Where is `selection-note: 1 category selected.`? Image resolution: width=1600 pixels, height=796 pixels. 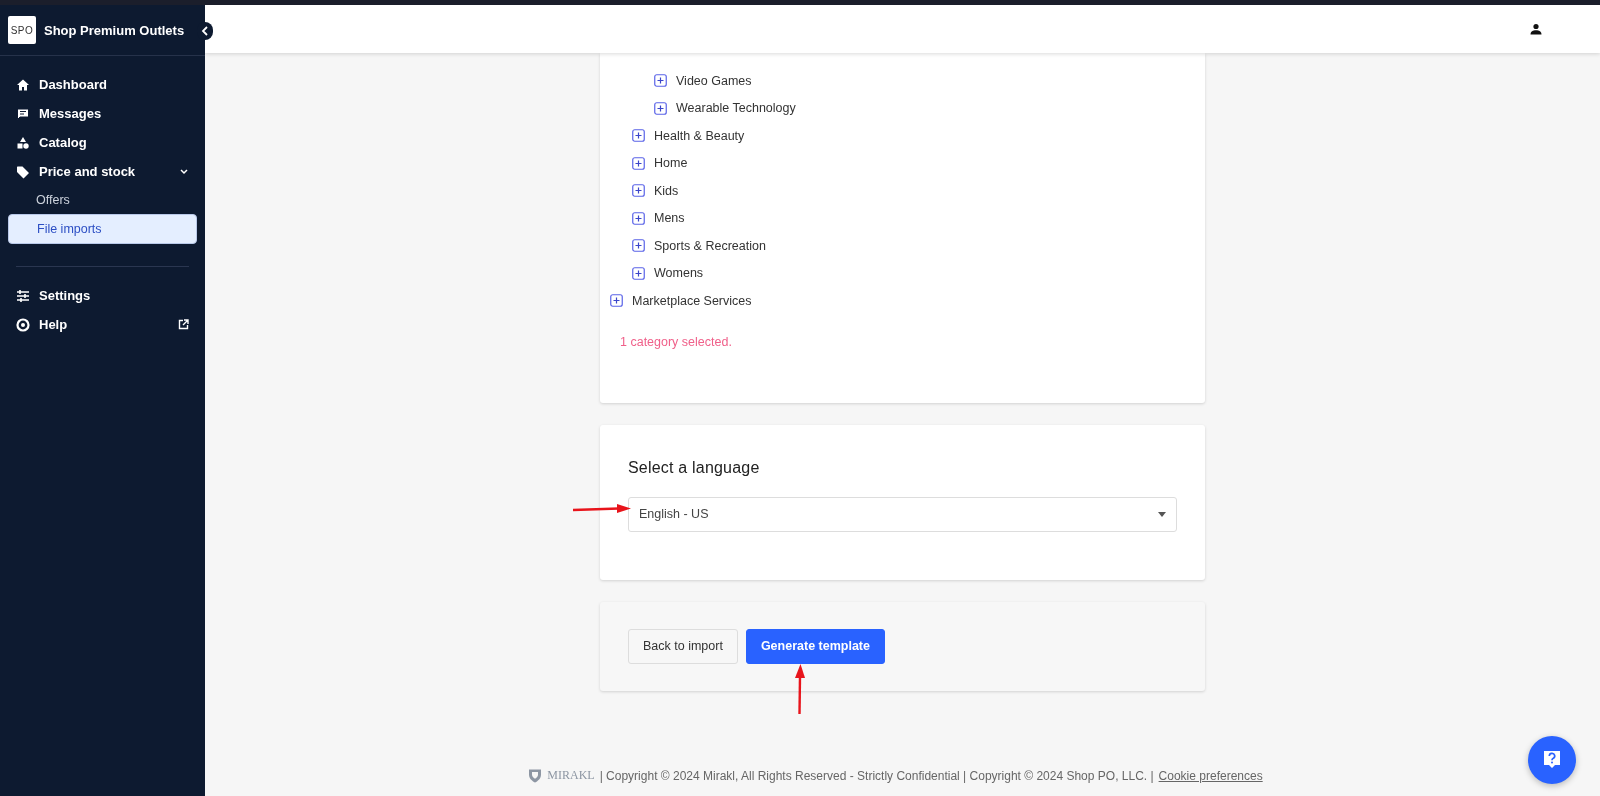 selection-note: 1 category selected. is located at coordinates (676, 341).